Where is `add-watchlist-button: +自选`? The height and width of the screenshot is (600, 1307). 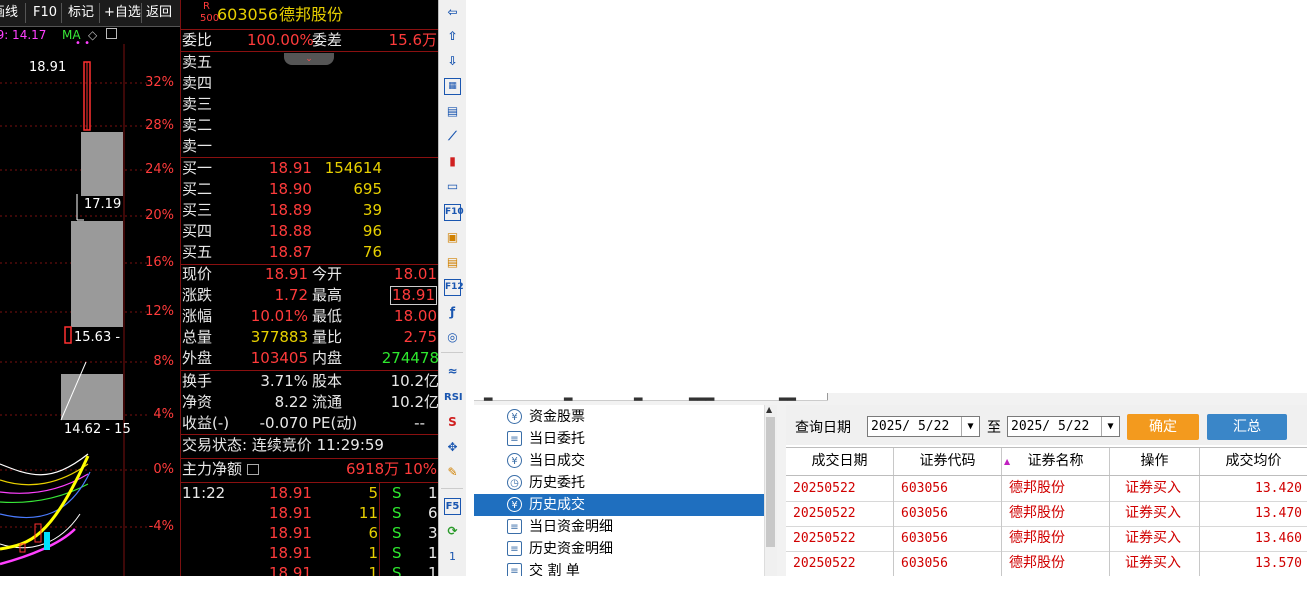
add-watchlist-button: +自选 is located at coordinates (122, 13).